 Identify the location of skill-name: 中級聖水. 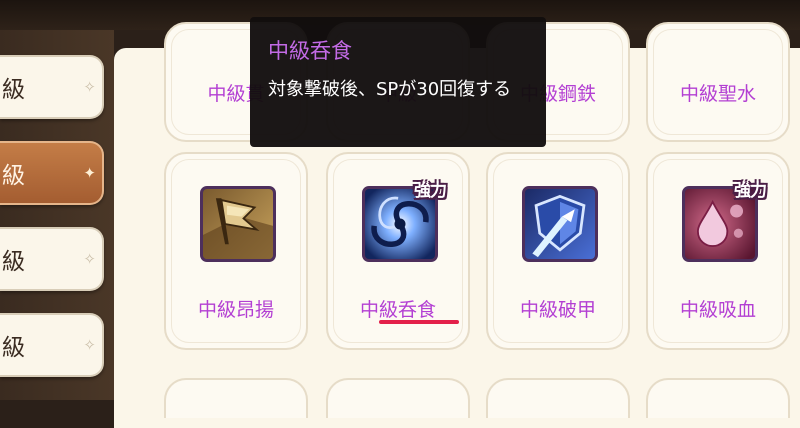
(717, 94).